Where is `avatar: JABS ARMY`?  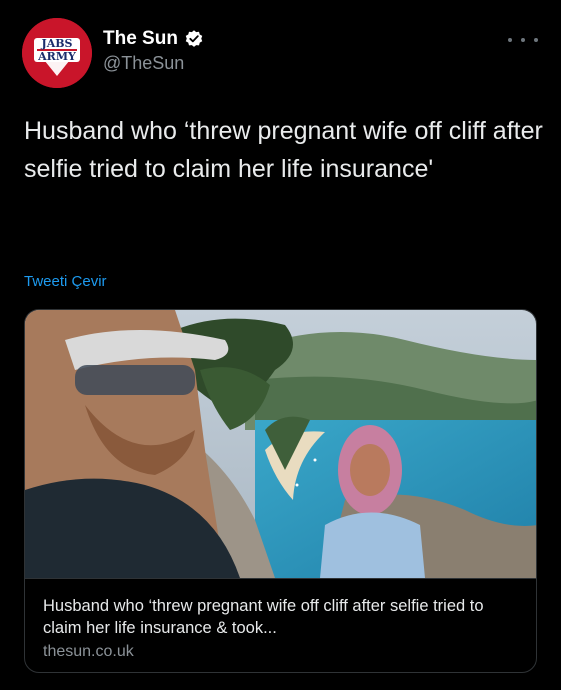 avatar: JABS ARMY is located at coordinates (57, 53).